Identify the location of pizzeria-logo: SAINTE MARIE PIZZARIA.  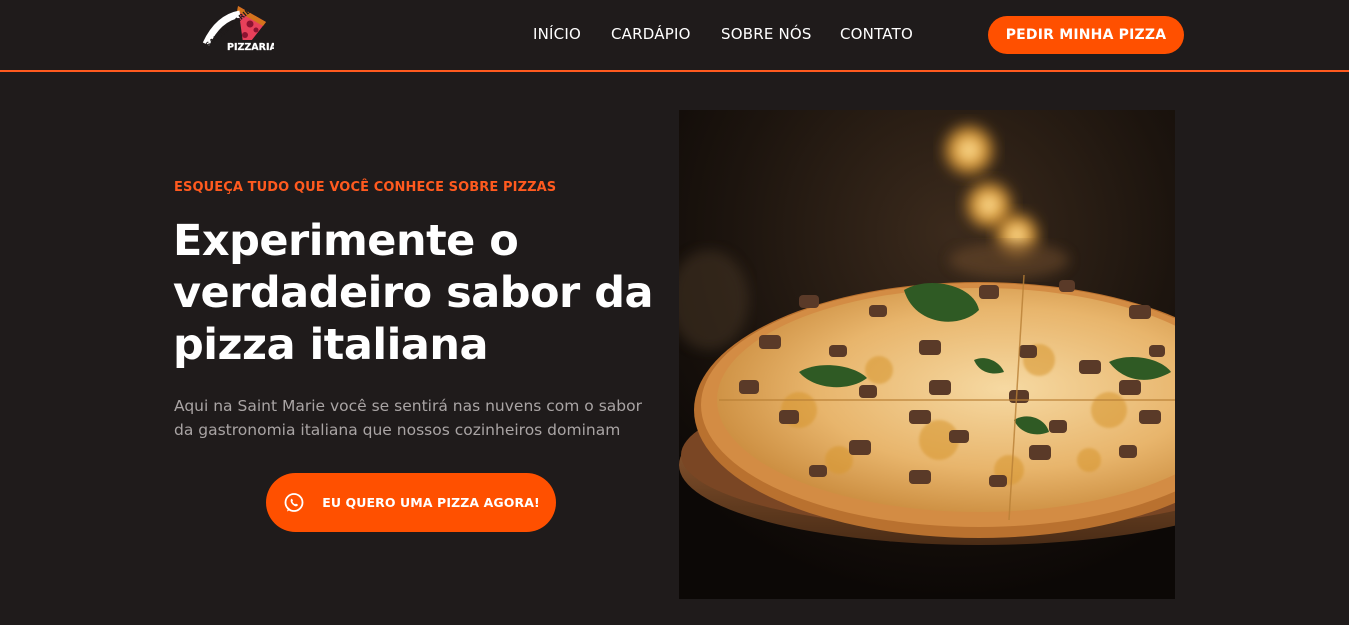
(239, 34).